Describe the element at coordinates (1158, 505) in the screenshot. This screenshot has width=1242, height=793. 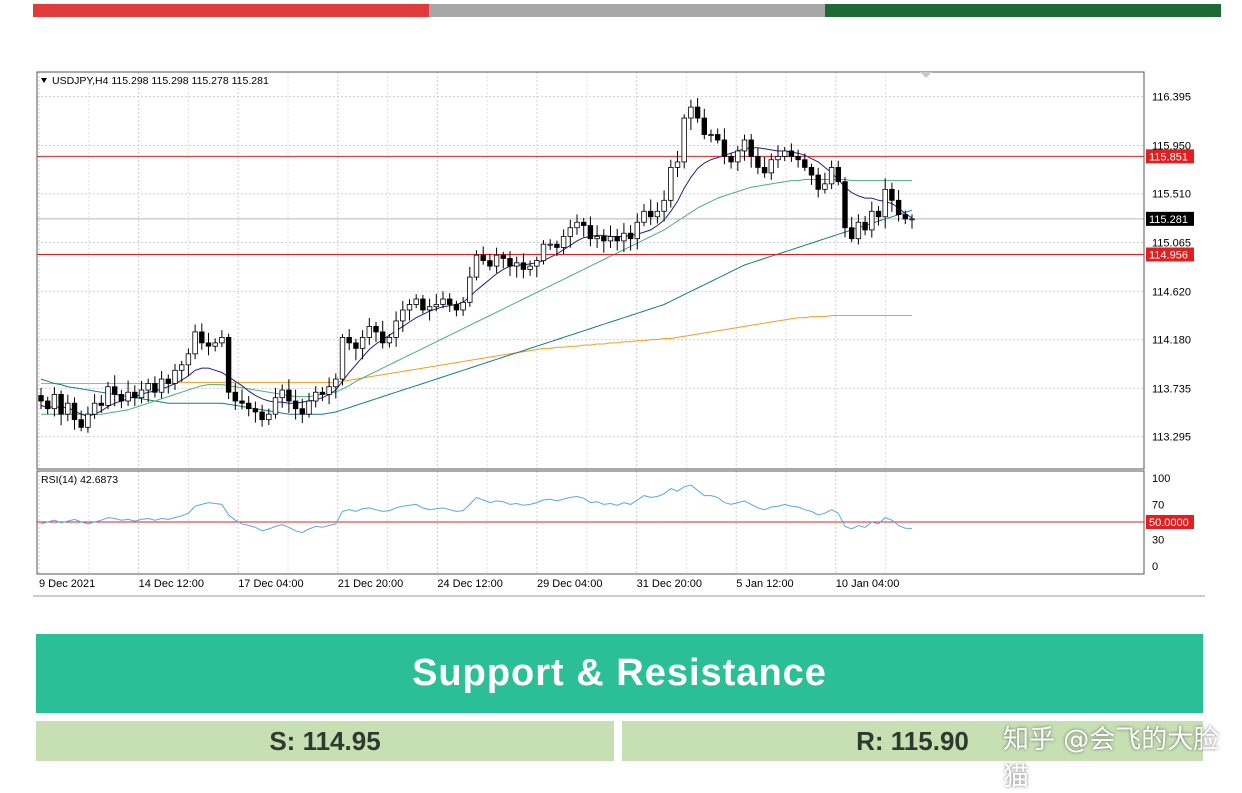
I see `rsi-tick-label: 70` at that location.